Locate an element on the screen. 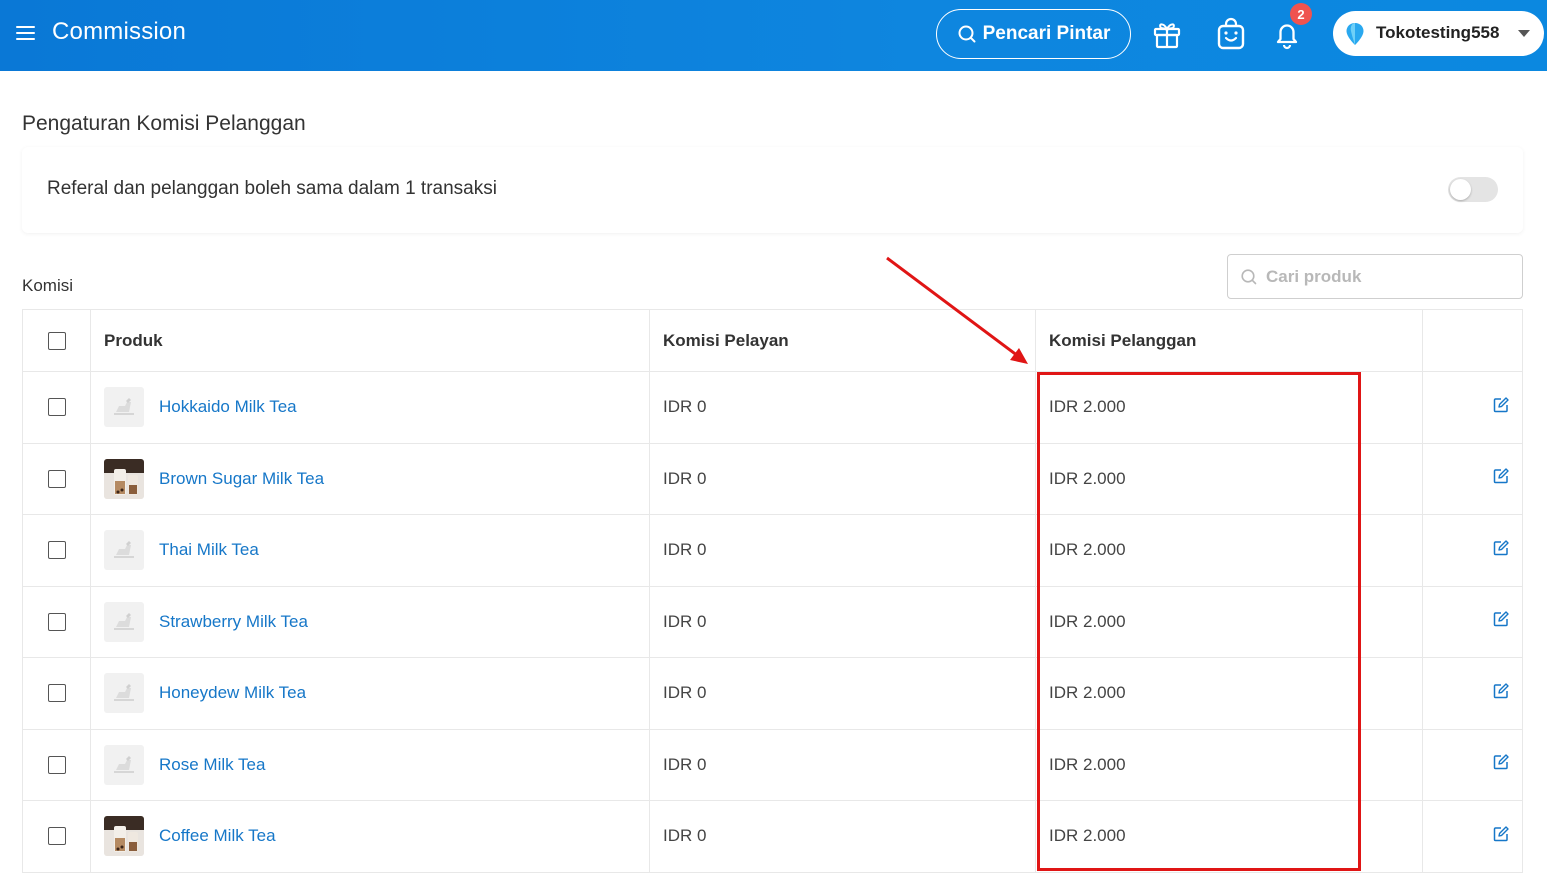 This screenshot has height=884, width=1547. smart-search-button: Pencari Pintar is located at coordinates (1033, 34).